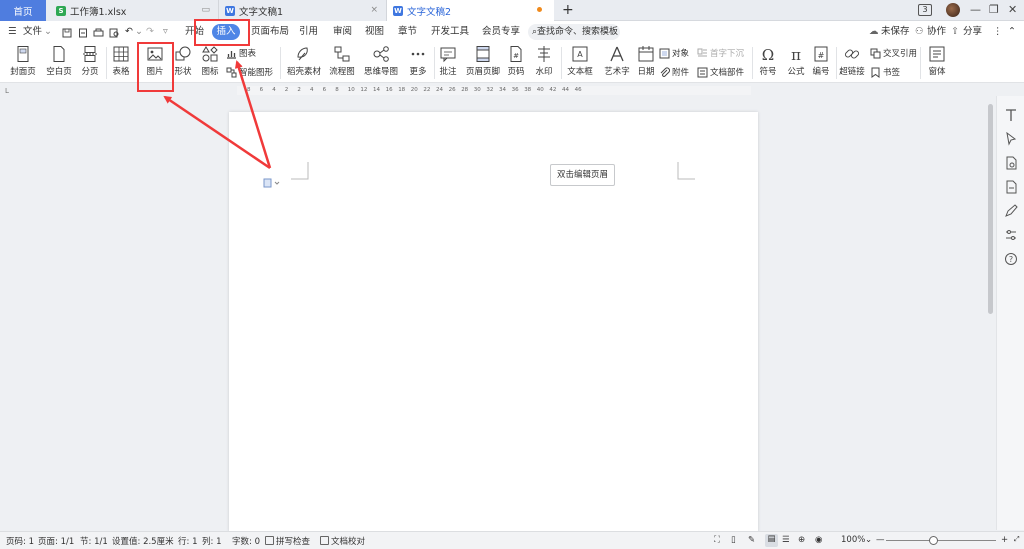 This screenshot has height=549, width=1024. Describe the element at coordinates (720, 72) in the screenshot. I see `doc-parts-button: 文档部件` at that location.